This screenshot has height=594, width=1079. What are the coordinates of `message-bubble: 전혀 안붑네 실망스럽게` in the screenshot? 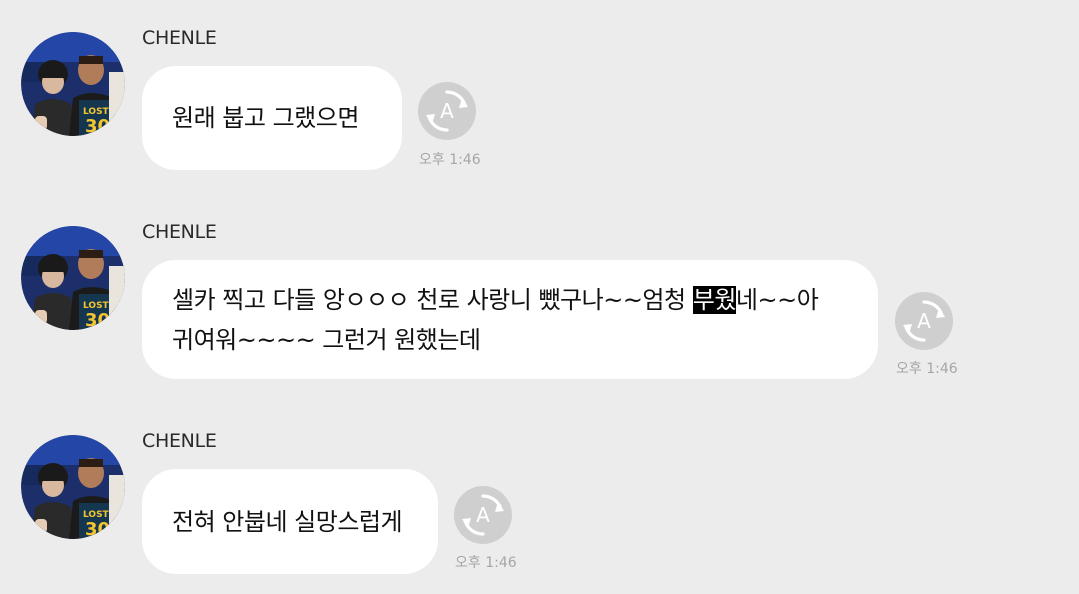 It's located at (290, 521).